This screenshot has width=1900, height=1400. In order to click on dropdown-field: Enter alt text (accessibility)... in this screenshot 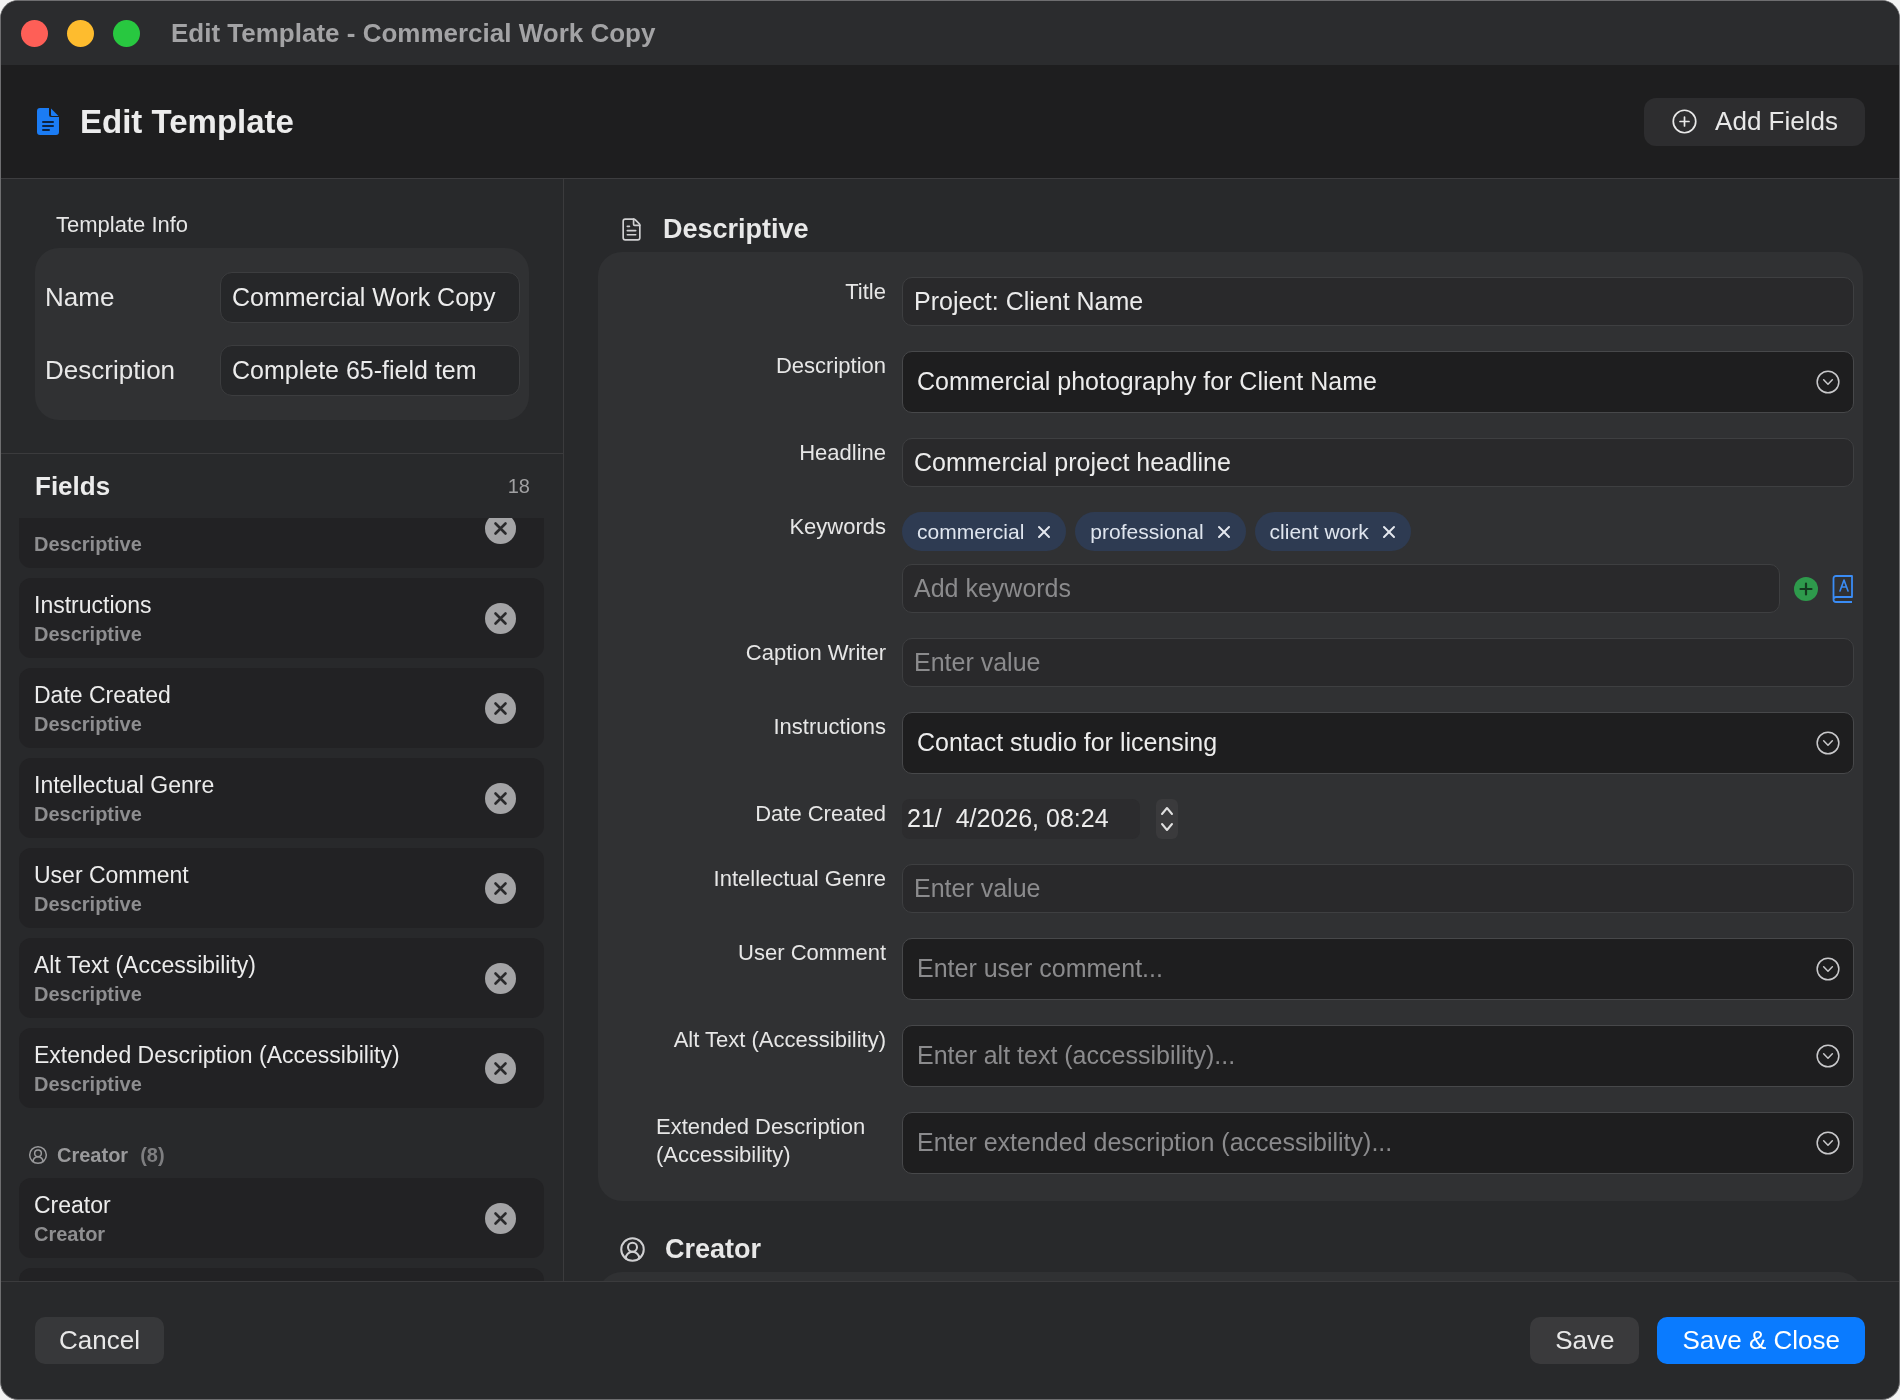, I will do `click(1378, 1056)`.